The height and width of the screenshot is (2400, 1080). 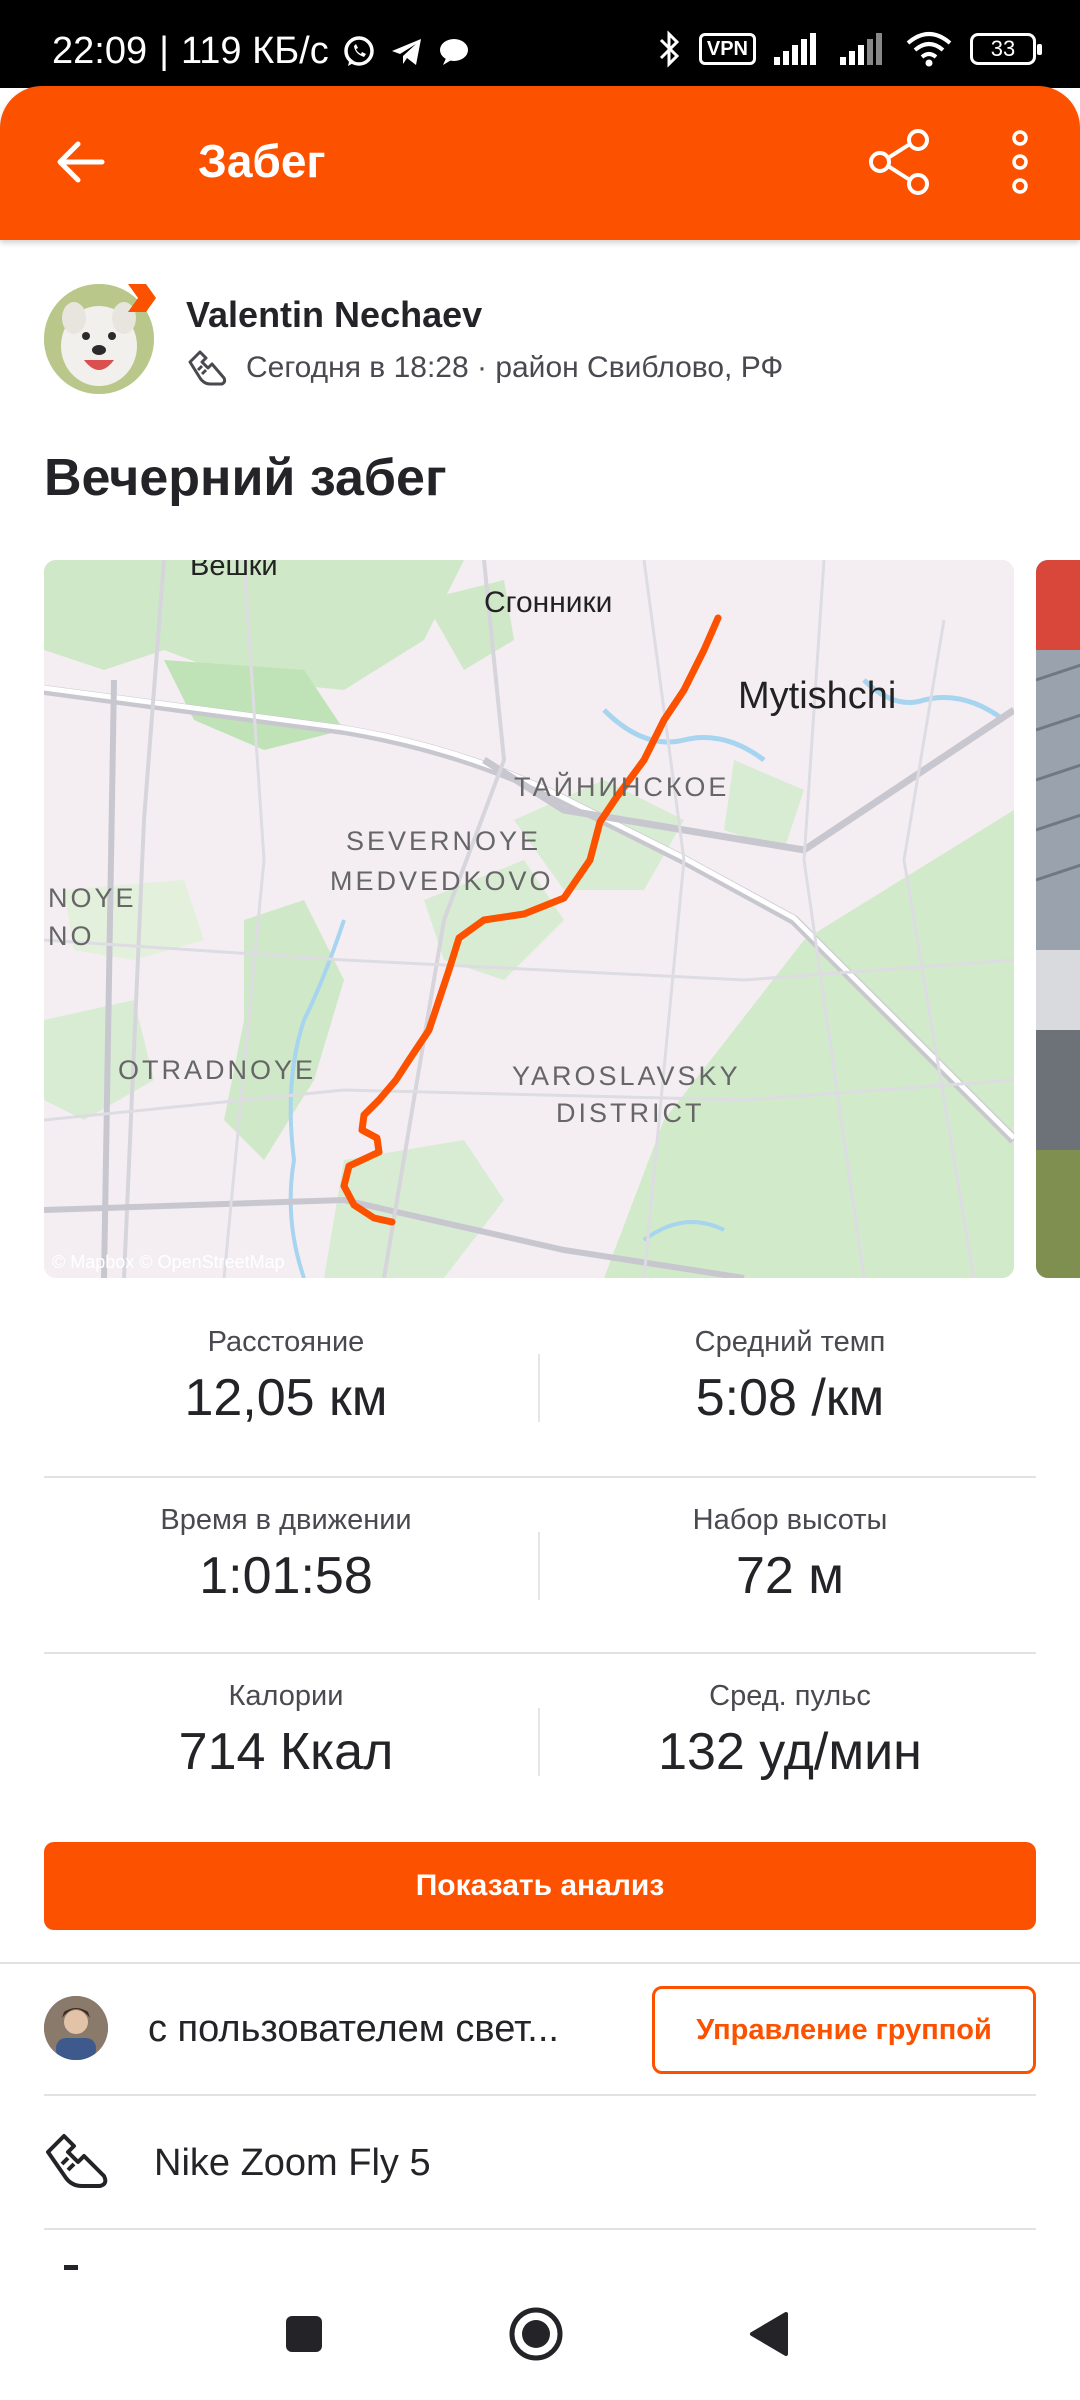 I want to click on system-nav-bar, so click(x=540, y=2335).